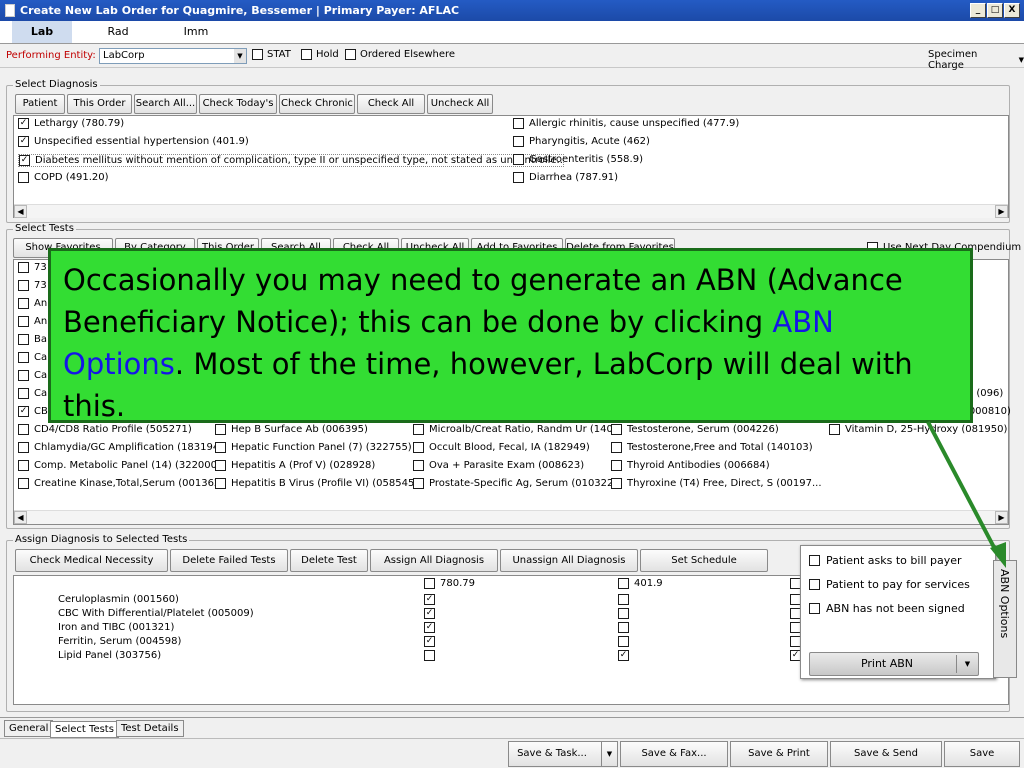  What do you see at coordinates (257, 54) in the screenshot?
I see `stat-checkbox` at bounding box center [257, 54].